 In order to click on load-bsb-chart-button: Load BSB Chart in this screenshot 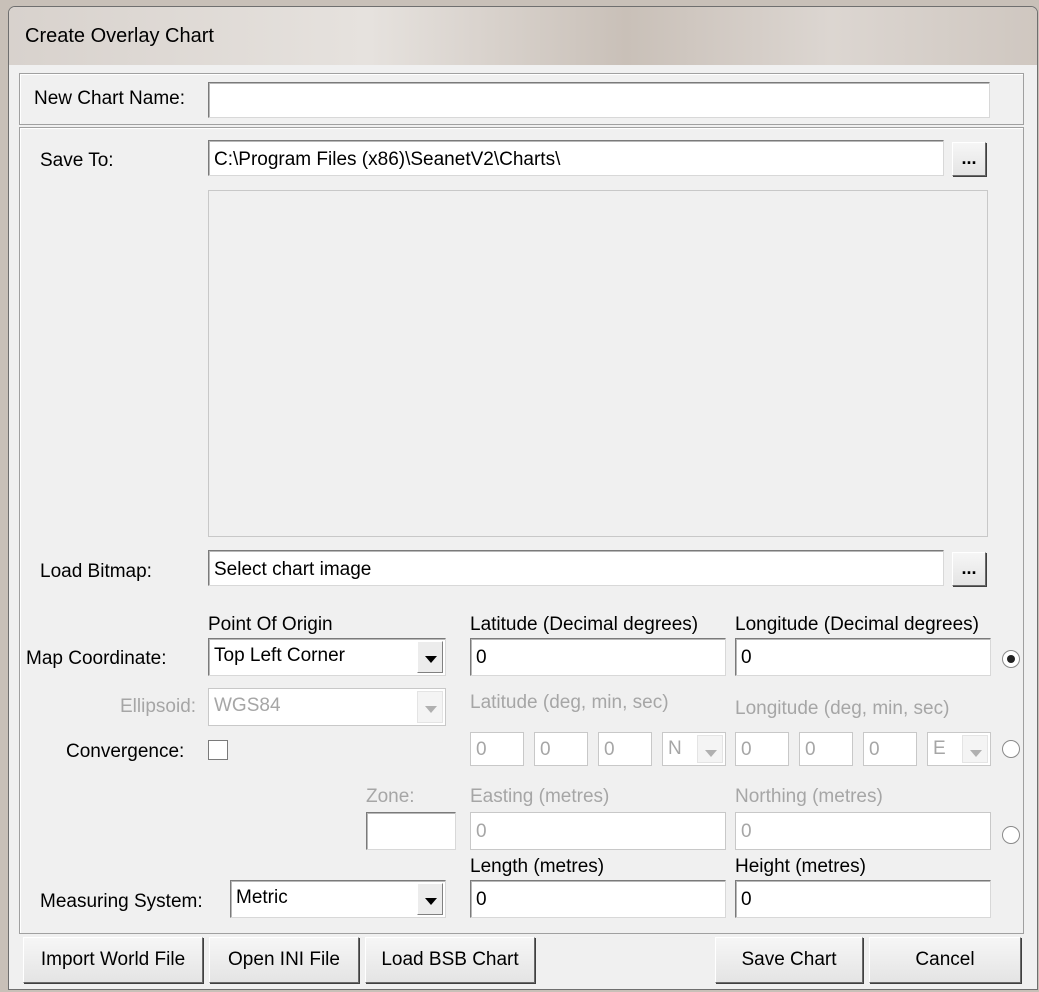, I will do `click(450, 960)`.